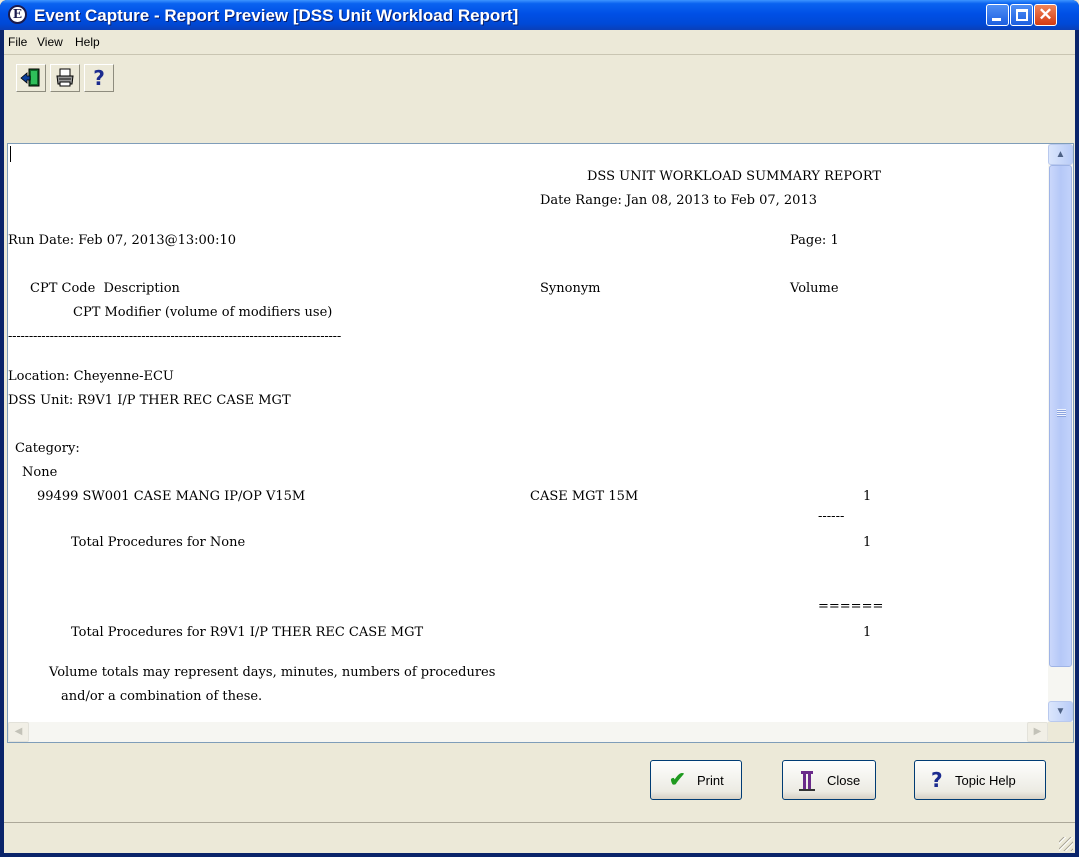 The image size is (1079, 857). What do you see at coordinates (47, 448) in the screenshot?
I see `category-label: Category:` at bounding box center [47, 448].